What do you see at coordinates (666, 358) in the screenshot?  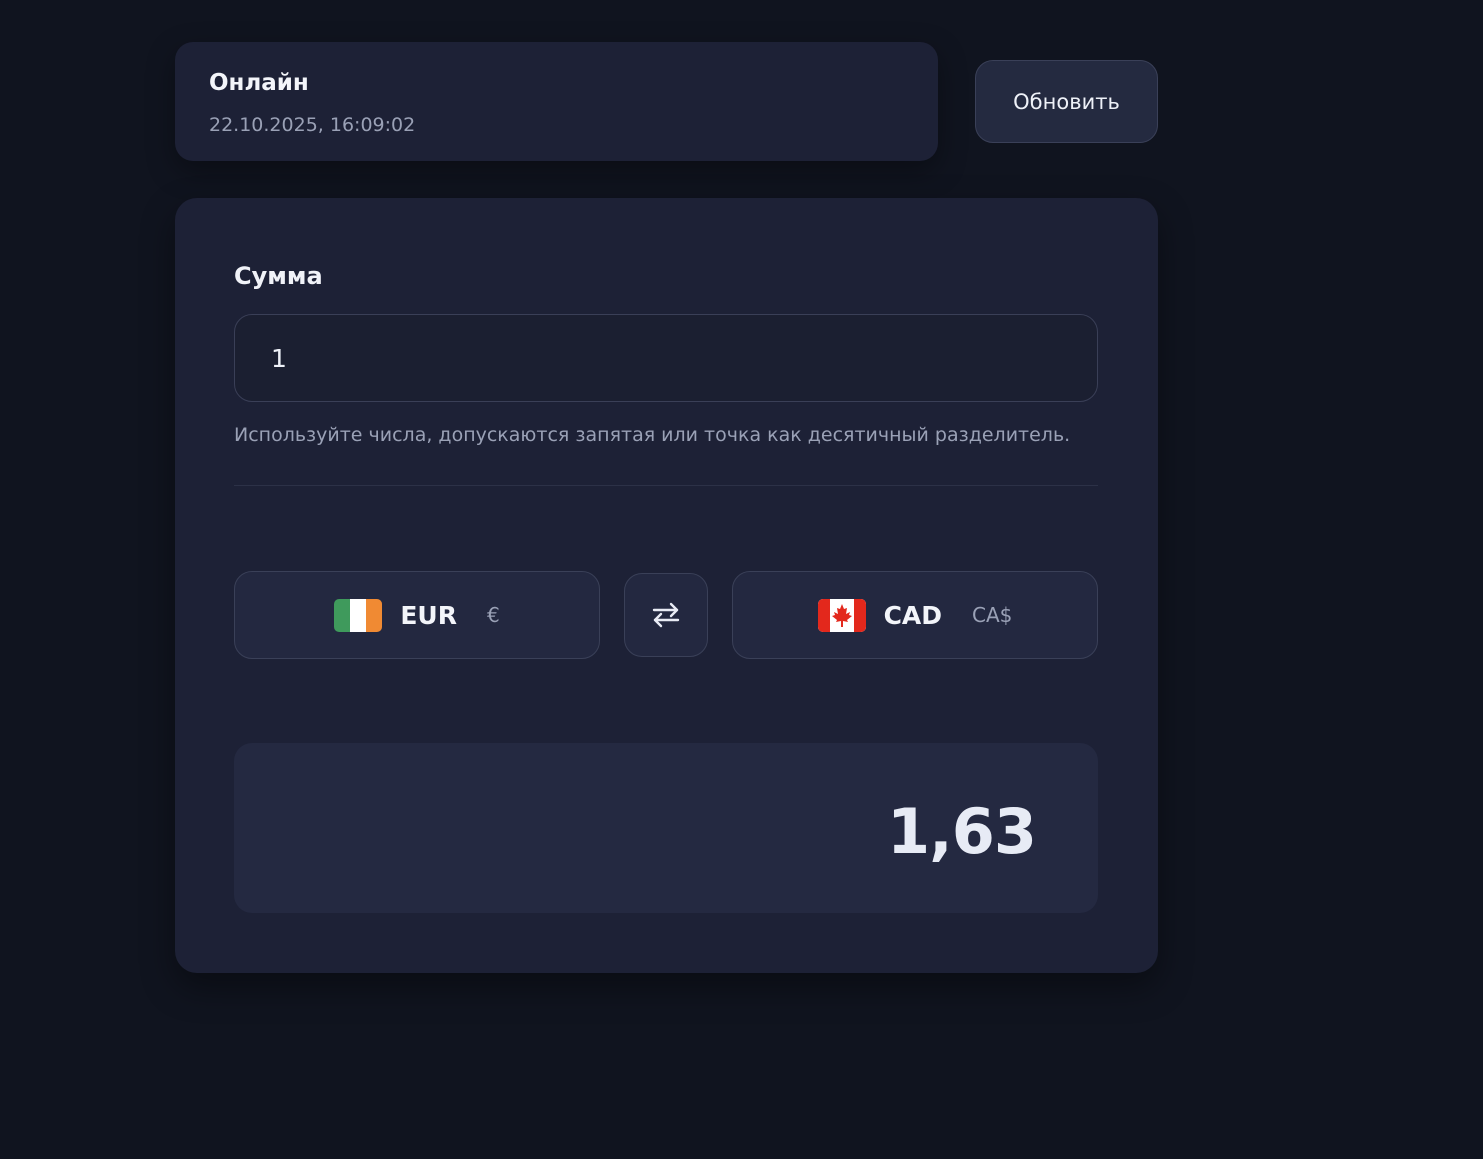 I see `amount-input` at bounding box center [666, 358].